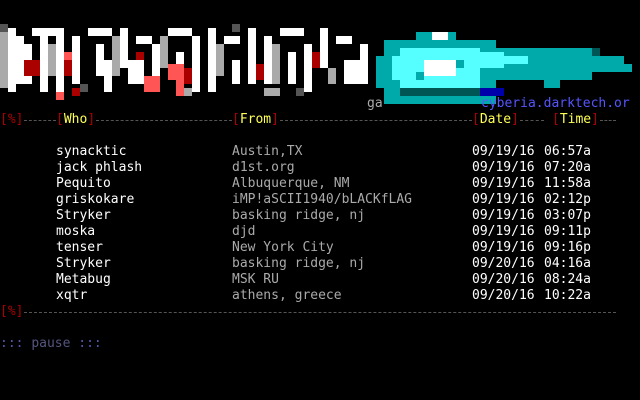  I want to click on pause-label: pause, so click(51, 343).